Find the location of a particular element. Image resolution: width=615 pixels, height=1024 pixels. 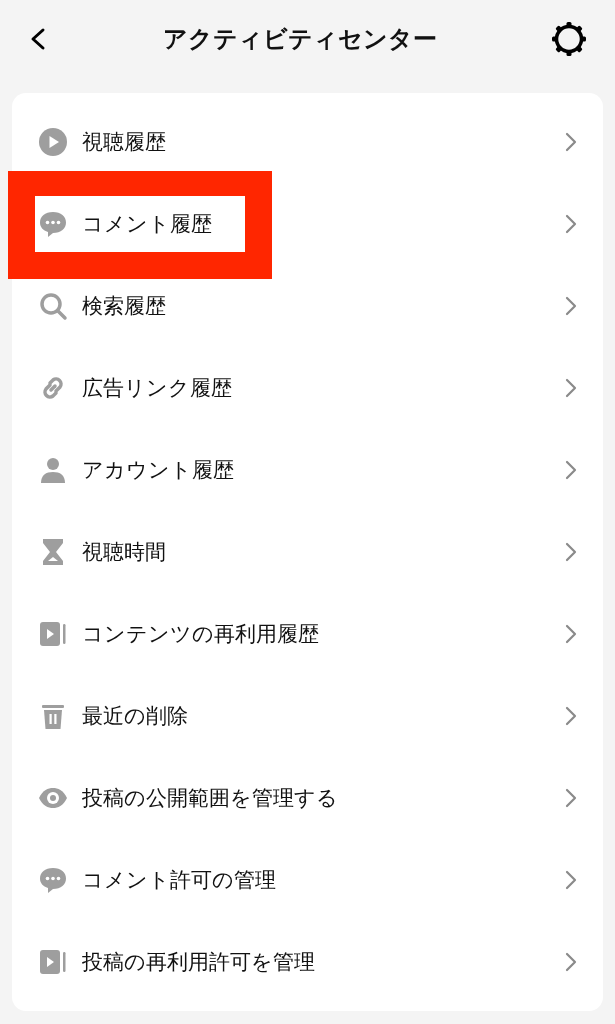

page-title: アクティビティセンター is located at coordinates (299, 39).